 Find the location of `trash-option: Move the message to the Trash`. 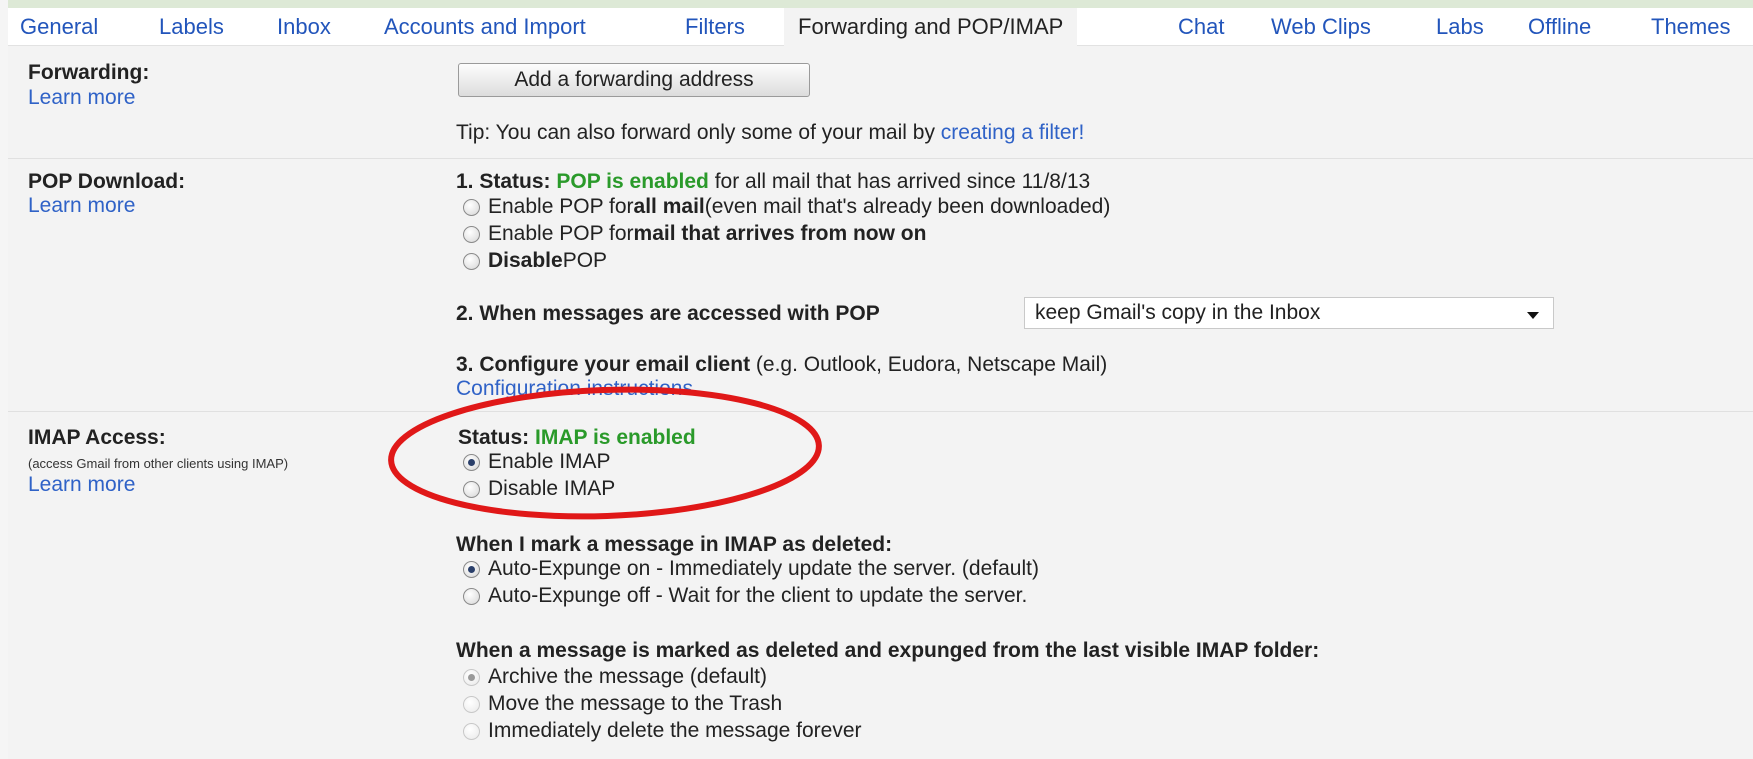

trash-option: Move the message to the Trash is located at coordinates (622, 704).